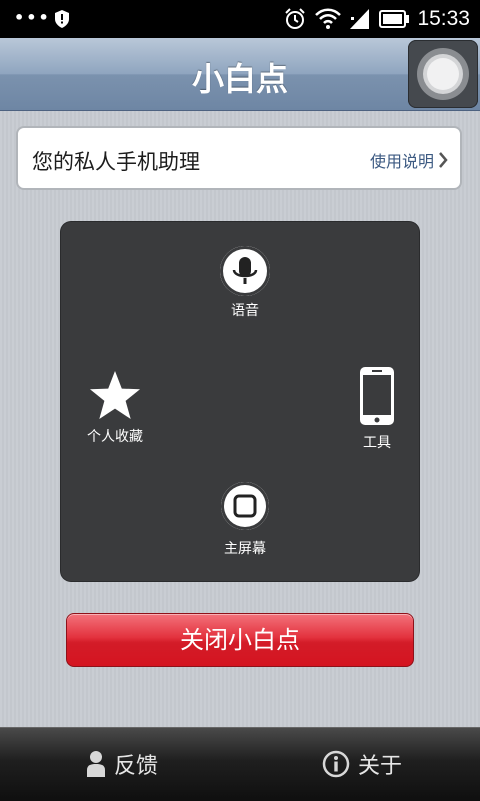 The height and width of the screenshot is (801, 480). I want to click on battery-icon, so click(394, 19).